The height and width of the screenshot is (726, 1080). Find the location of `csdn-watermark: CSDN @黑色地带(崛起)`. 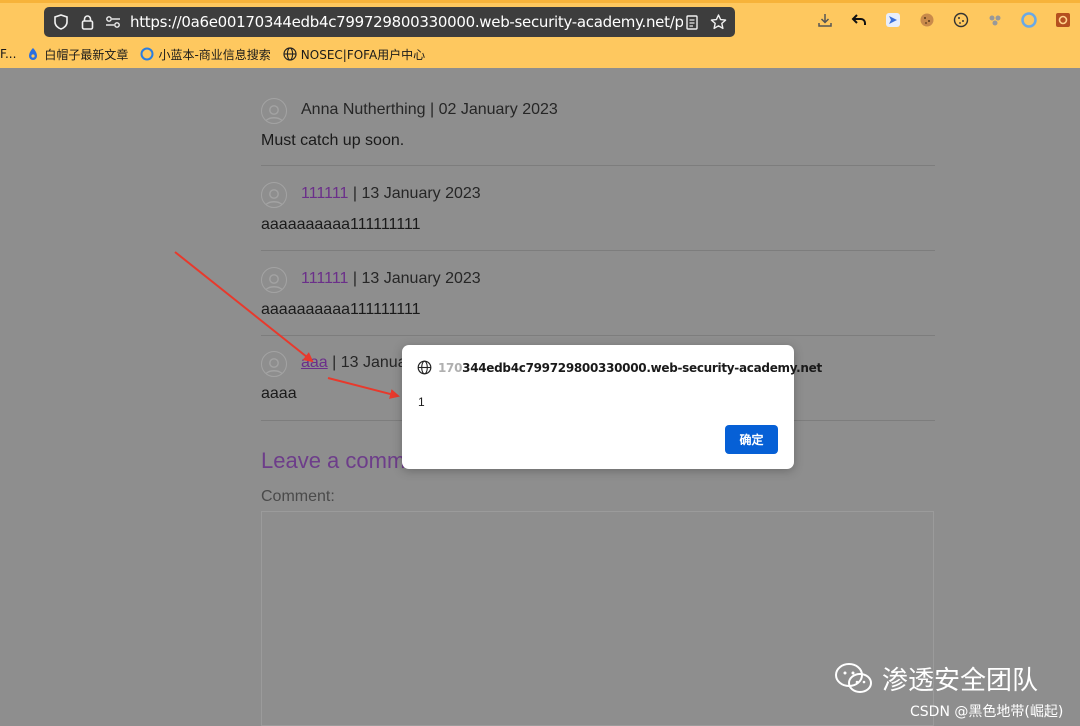

csdn-watermark: CSDN @黑色地带(崛起) is located at coordinates (987, 712).